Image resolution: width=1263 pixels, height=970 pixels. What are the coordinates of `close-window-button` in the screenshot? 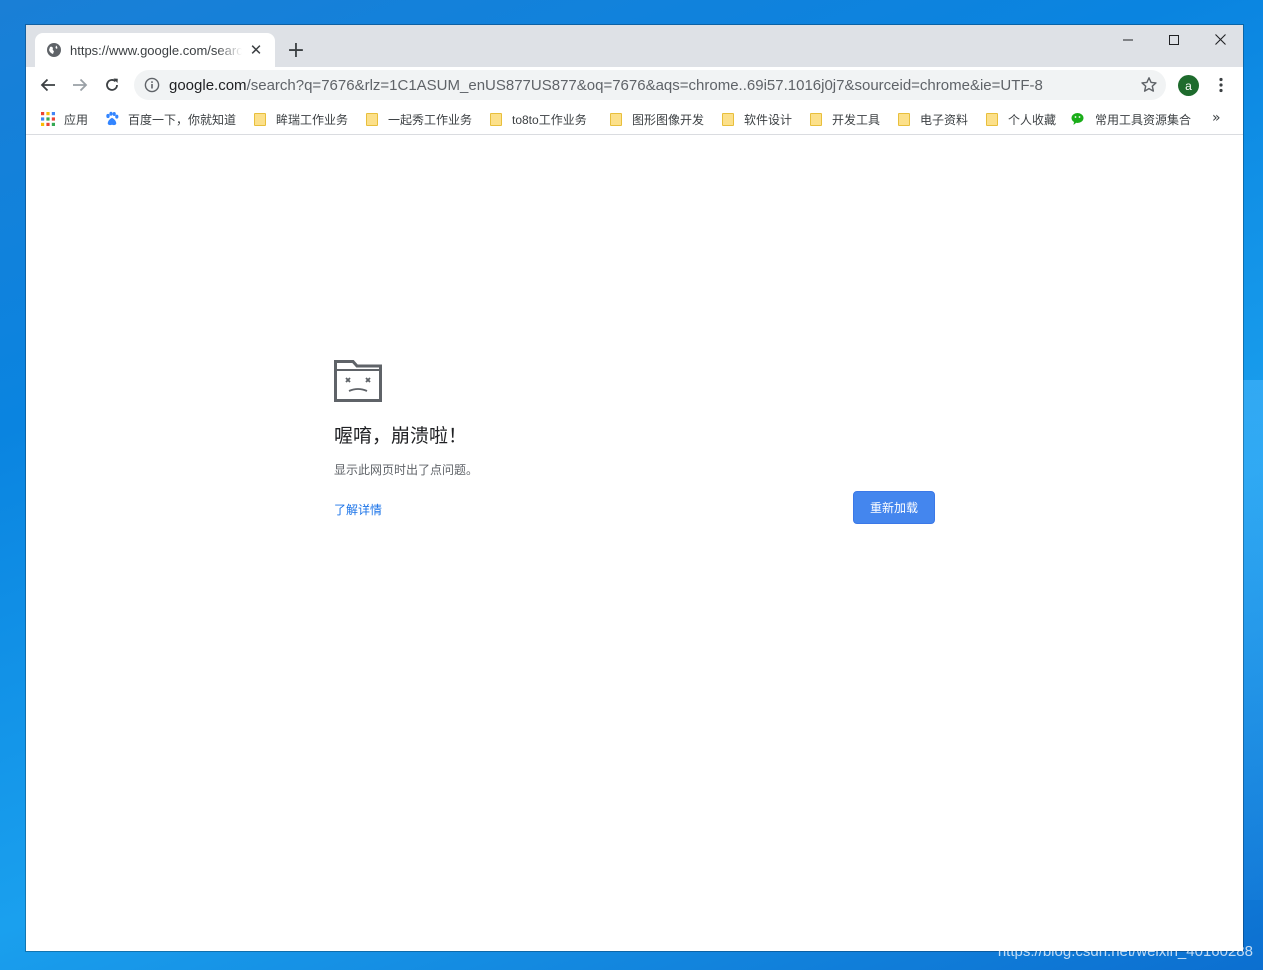 It's located at (1220, 39).